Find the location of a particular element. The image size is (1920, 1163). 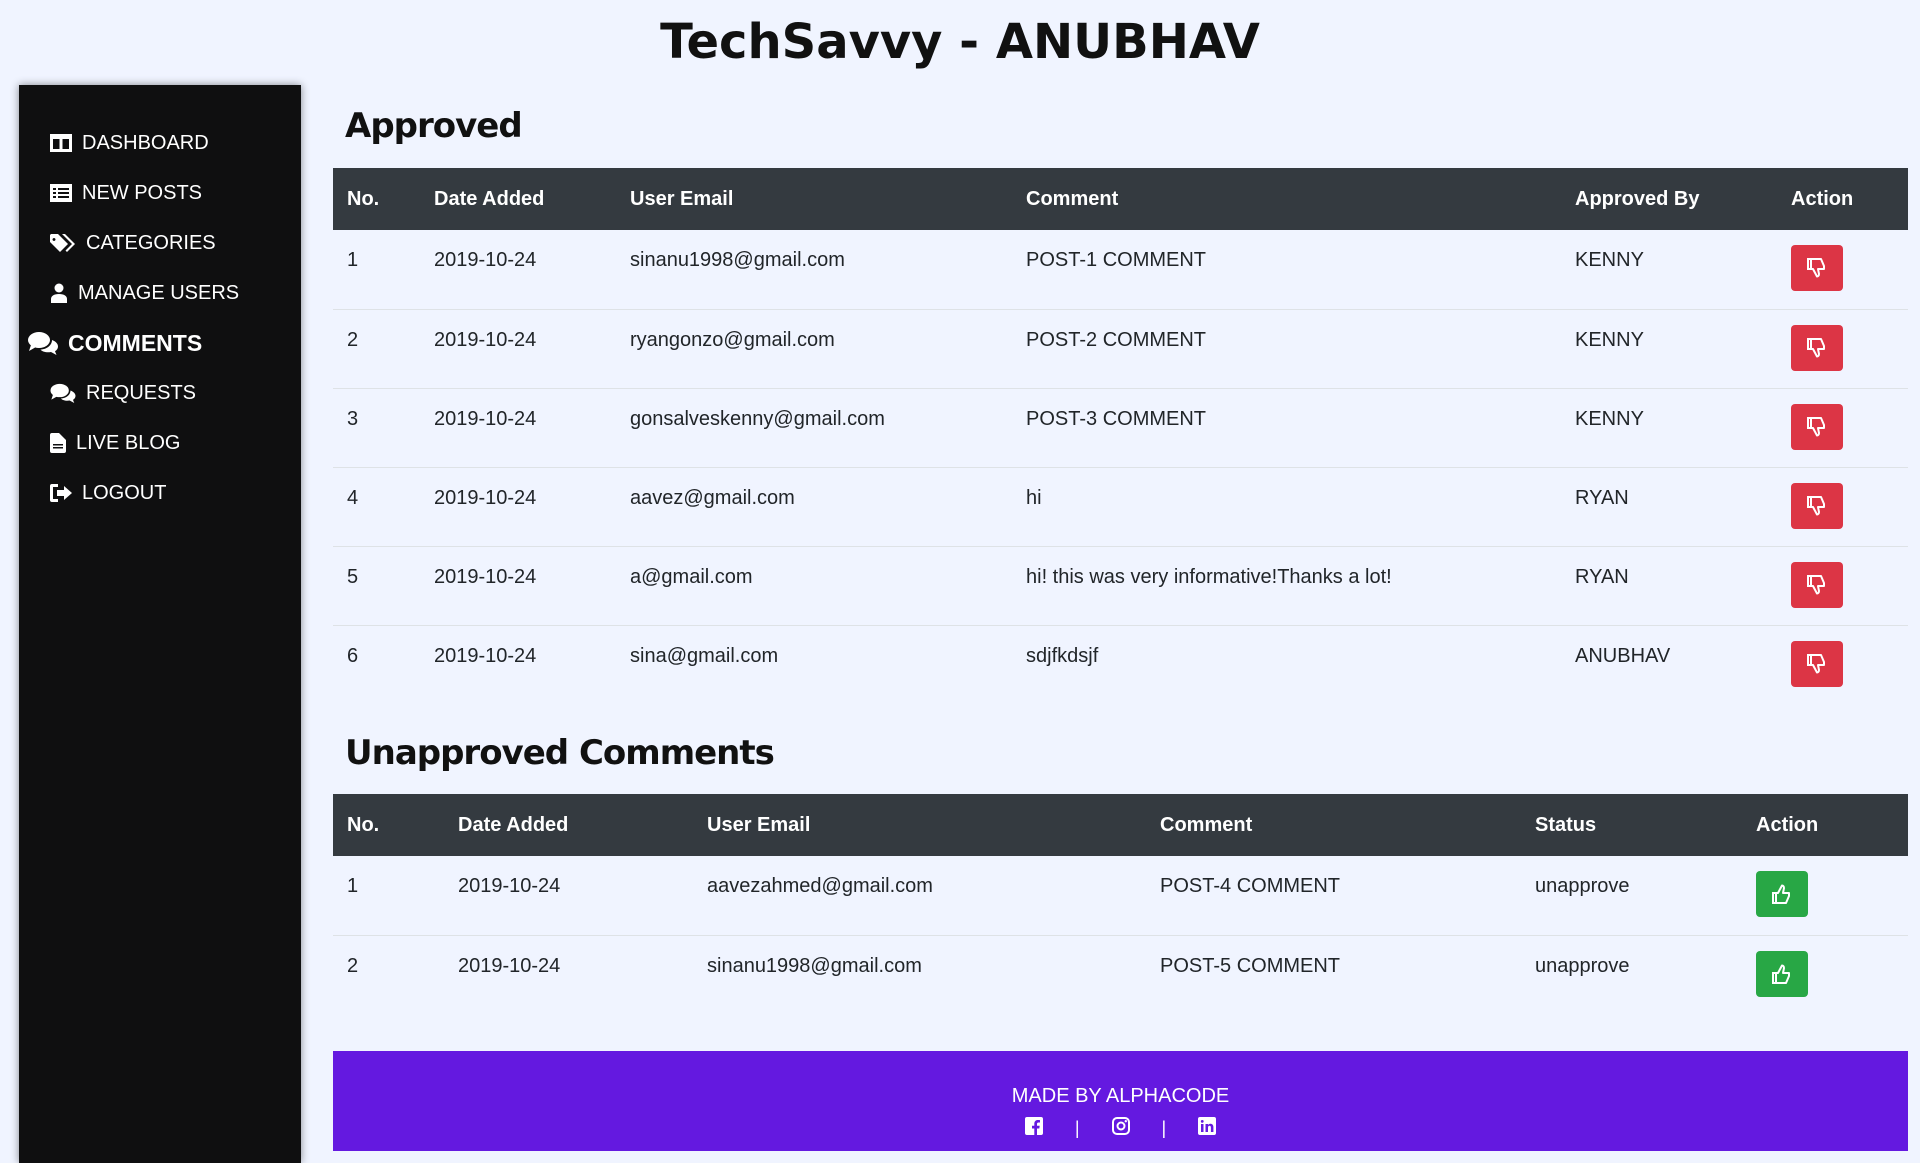

cell-by: ANUBHAV is located at coordinates (1623, 655).